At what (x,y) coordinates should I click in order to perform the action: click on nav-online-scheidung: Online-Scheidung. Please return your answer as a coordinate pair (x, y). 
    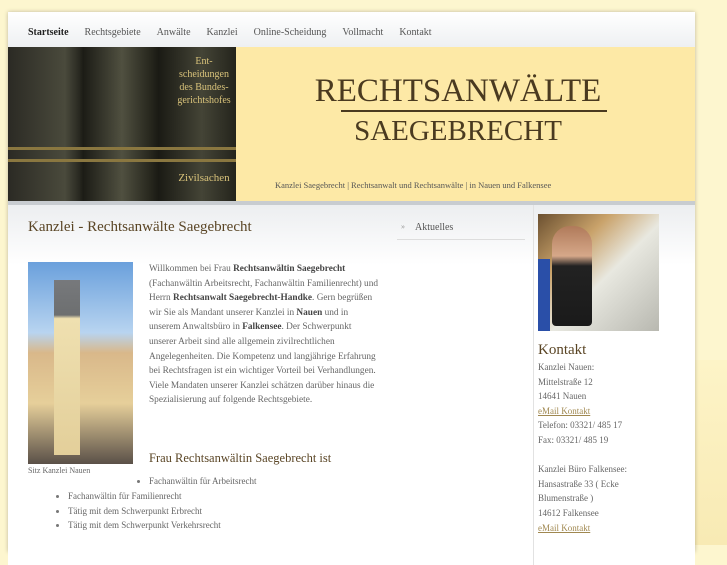
    Looking at the image, I should click on (290, 32).